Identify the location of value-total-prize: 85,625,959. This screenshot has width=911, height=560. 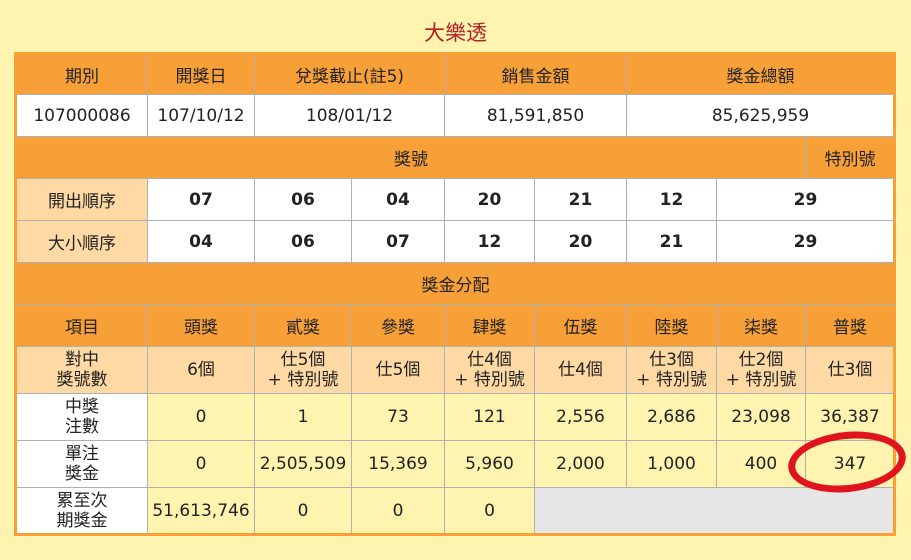
(760, 115).